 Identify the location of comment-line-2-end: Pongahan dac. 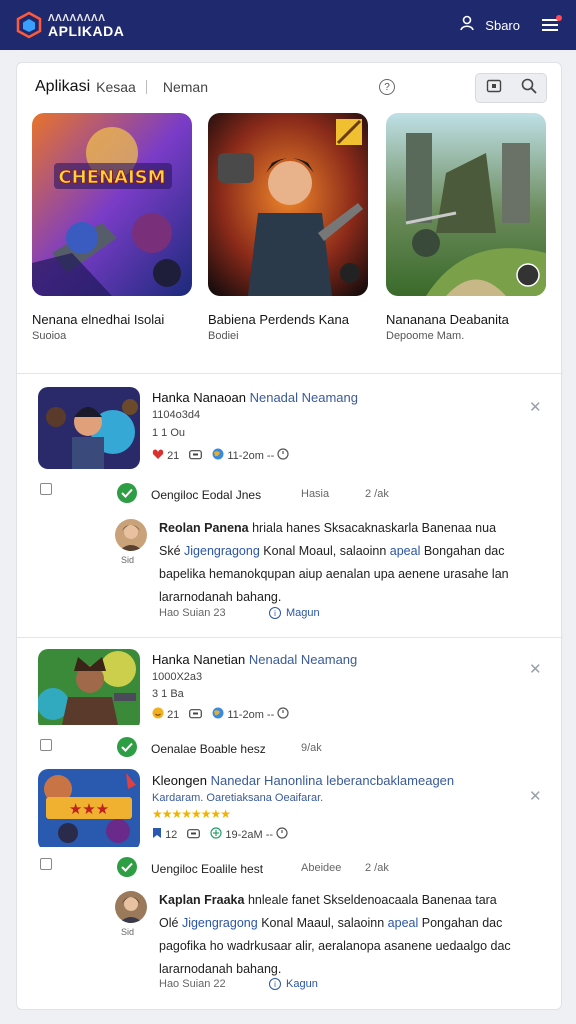
(462, 923).